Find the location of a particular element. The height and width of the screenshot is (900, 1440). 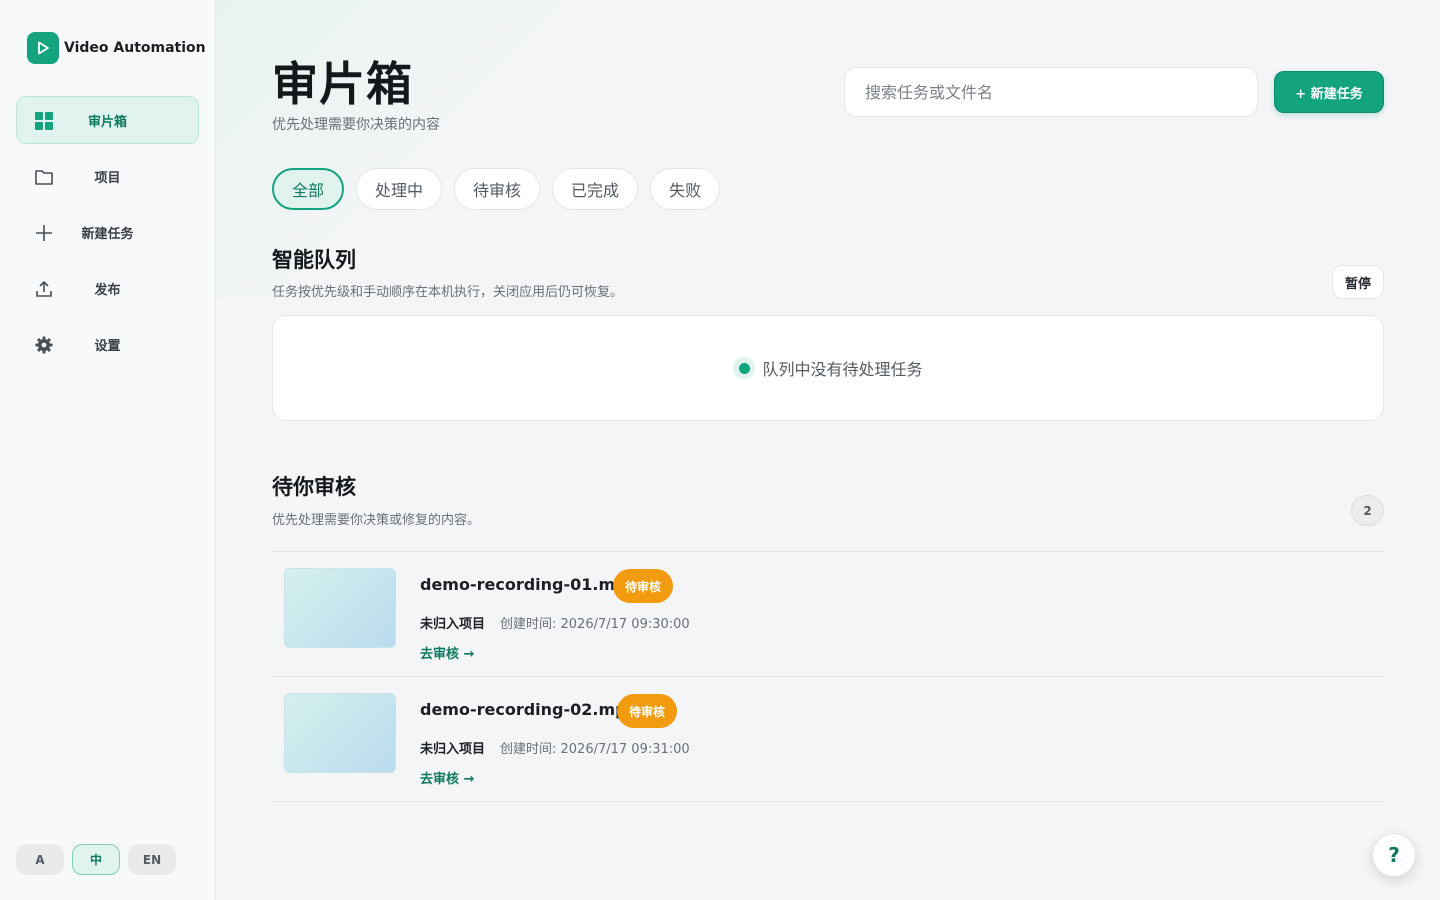

sidebar-item-label: 项目 is located at coordinates (107, 178).